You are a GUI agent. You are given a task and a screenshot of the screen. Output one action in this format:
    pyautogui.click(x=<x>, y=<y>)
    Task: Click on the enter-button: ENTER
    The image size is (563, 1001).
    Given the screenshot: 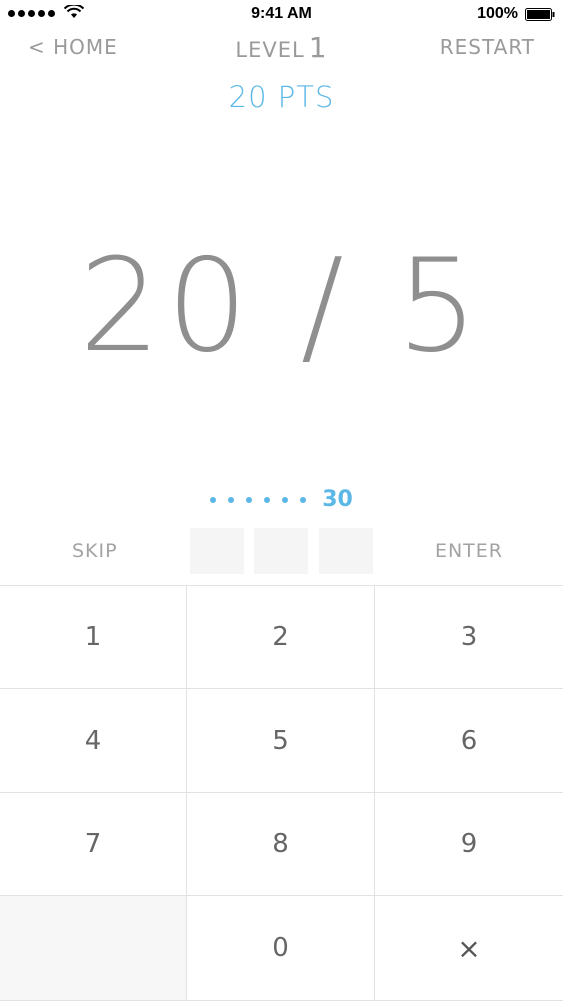 What is the action you would take?
    pyautogui.click(x=469, y=551)
    